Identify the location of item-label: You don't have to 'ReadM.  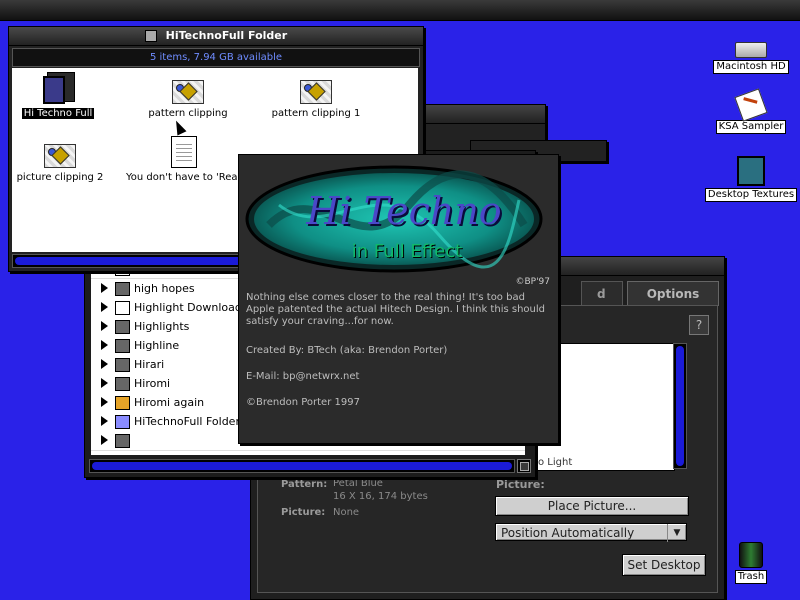
(189, 177).